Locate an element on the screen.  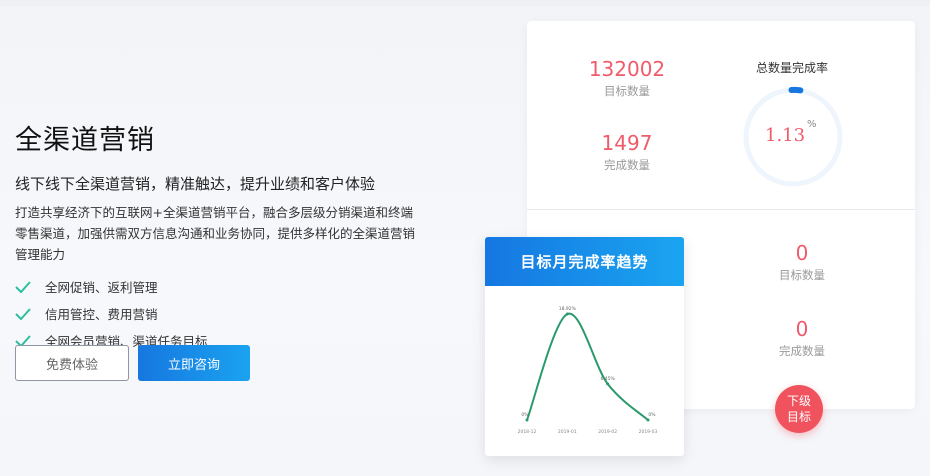
feature-item: 信用管控、费用营销 is located at coordinates (225, 313).